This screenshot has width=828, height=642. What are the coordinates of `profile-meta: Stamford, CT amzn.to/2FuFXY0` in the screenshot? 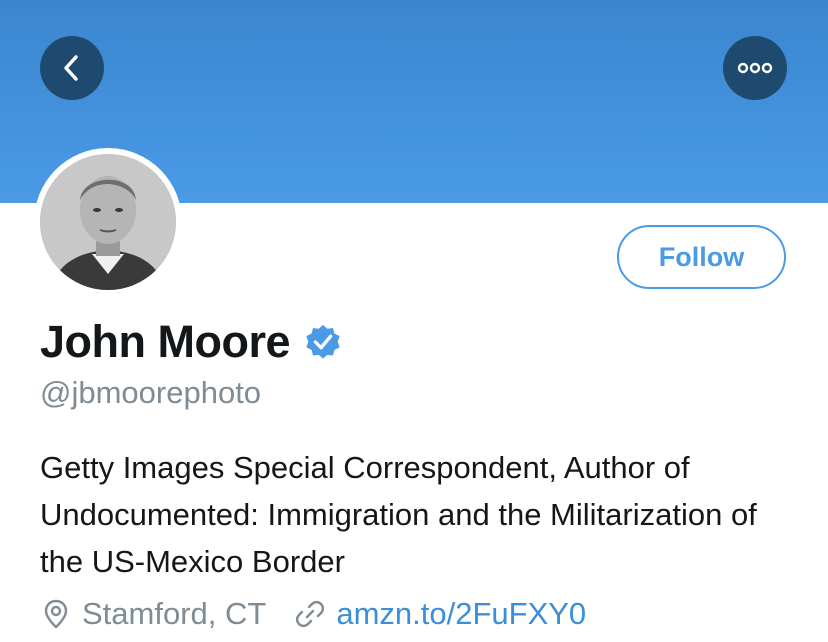 It's located at (313, 614).